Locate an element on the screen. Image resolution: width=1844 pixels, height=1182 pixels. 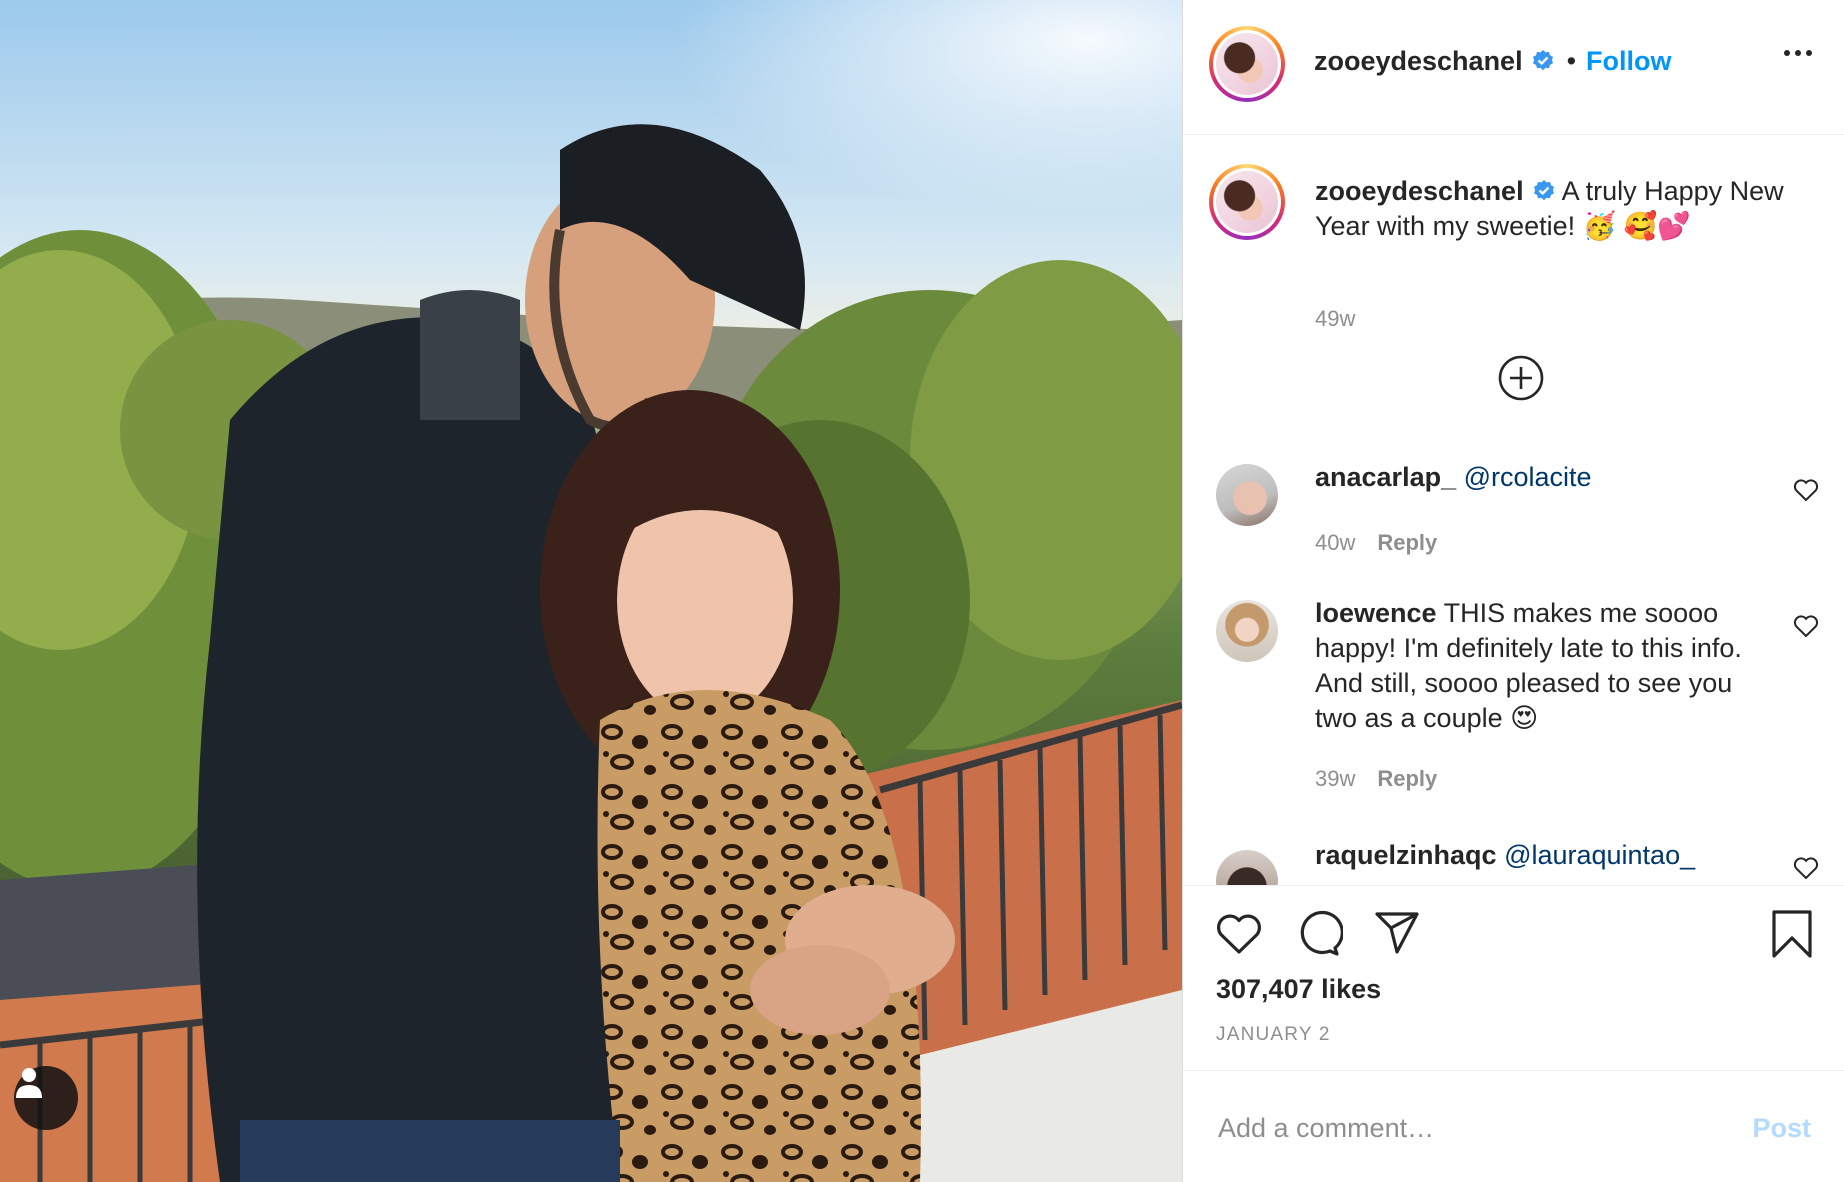
caption-meta: 49w is located at coordinates (1335, 319).